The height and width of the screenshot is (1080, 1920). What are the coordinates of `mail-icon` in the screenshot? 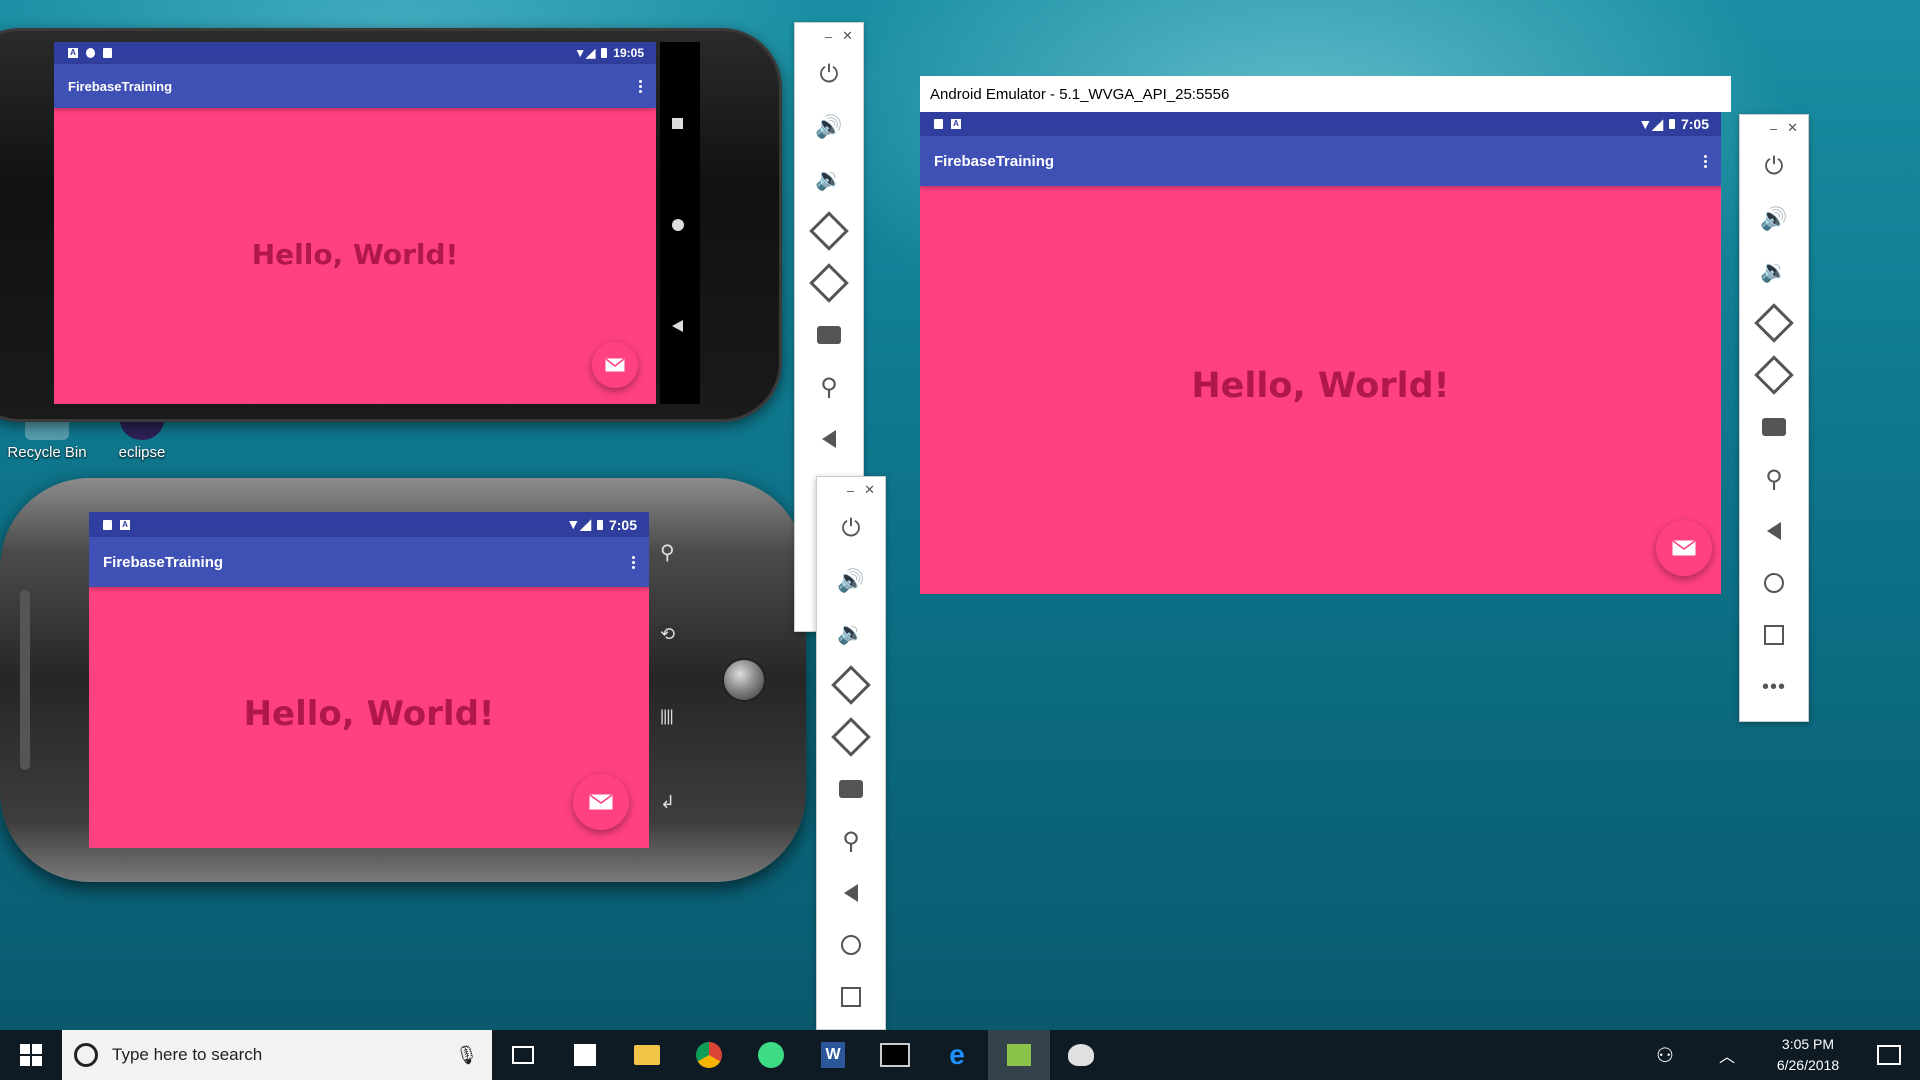 It's located at (1684, 548).